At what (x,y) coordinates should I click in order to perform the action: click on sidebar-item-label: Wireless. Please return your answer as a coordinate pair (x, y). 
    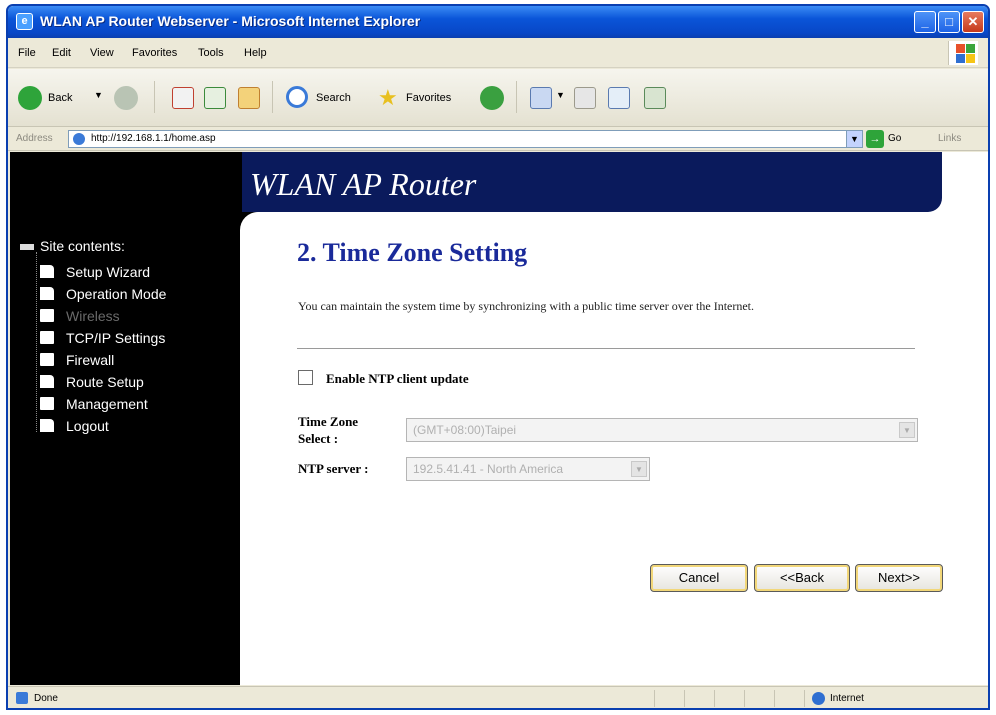
    Looking at the image, I should click on (93, 316).